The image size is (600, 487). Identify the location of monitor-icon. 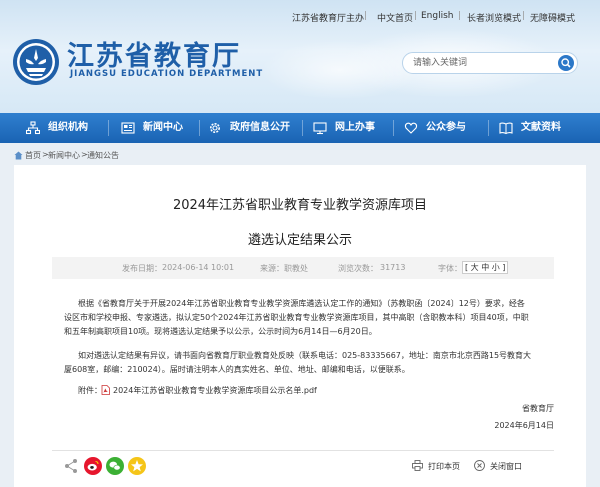
(320, 128).